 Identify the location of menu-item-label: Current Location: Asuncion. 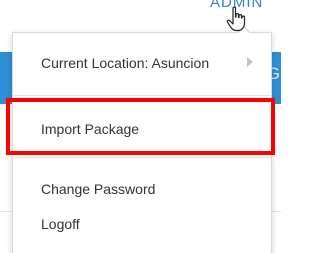
(125, 63).